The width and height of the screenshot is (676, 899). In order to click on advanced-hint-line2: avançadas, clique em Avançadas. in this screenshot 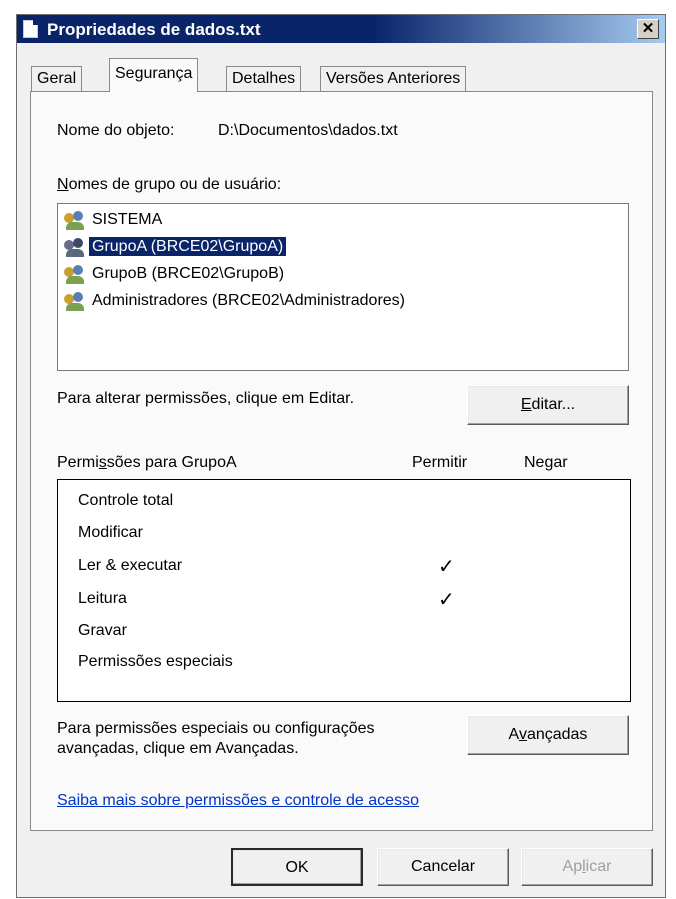, I will do `click(178, 748)`.